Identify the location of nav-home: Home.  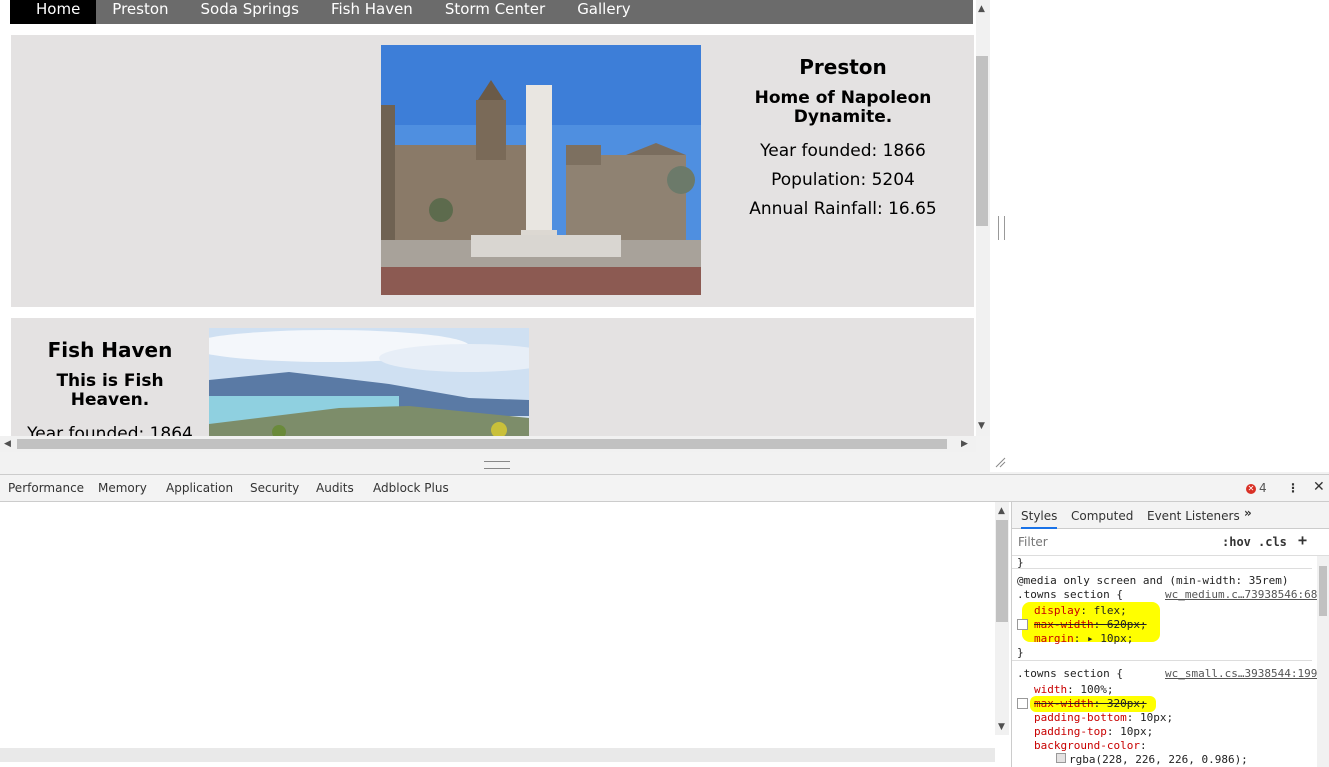
(53, 12).